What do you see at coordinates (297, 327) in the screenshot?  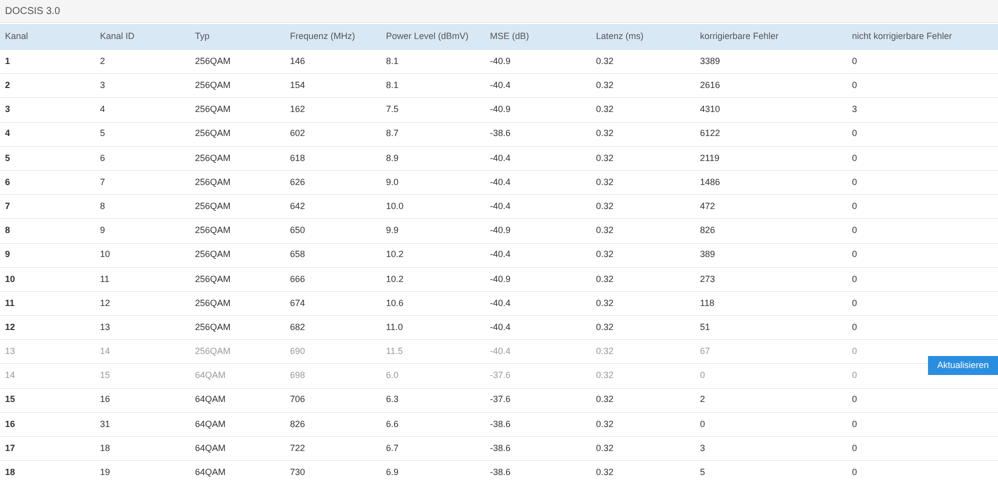 I see `table-cell-text: 682` at bounding box center [297, 327].